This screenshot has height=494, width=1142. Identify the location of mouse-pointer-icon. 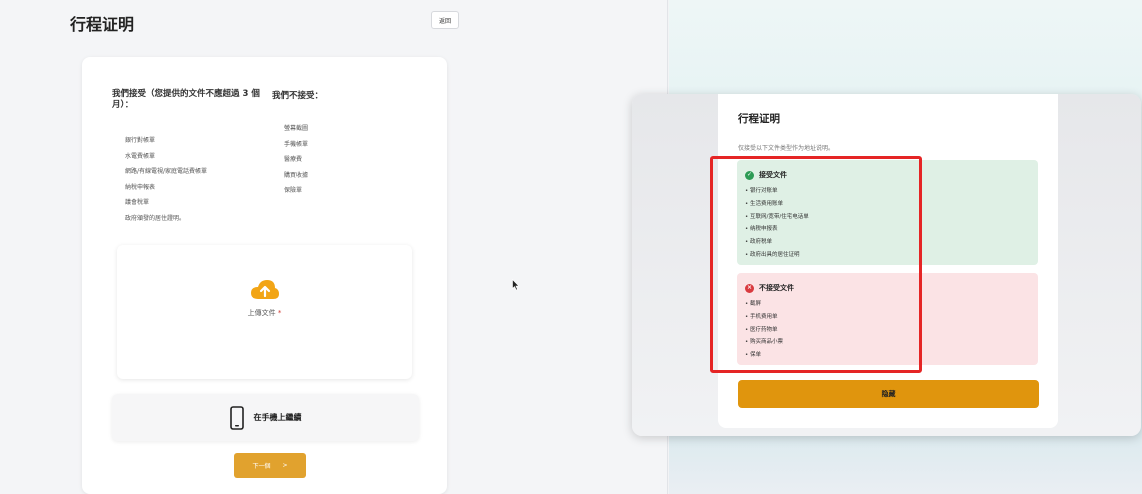
(516, 285).